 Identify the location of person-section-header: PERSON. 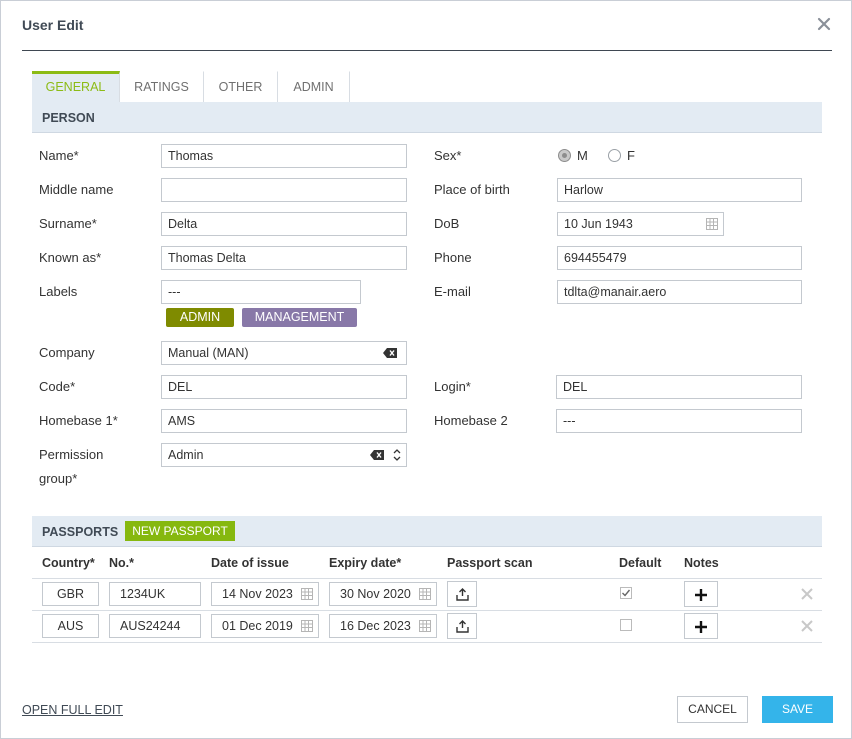
(427, 117).